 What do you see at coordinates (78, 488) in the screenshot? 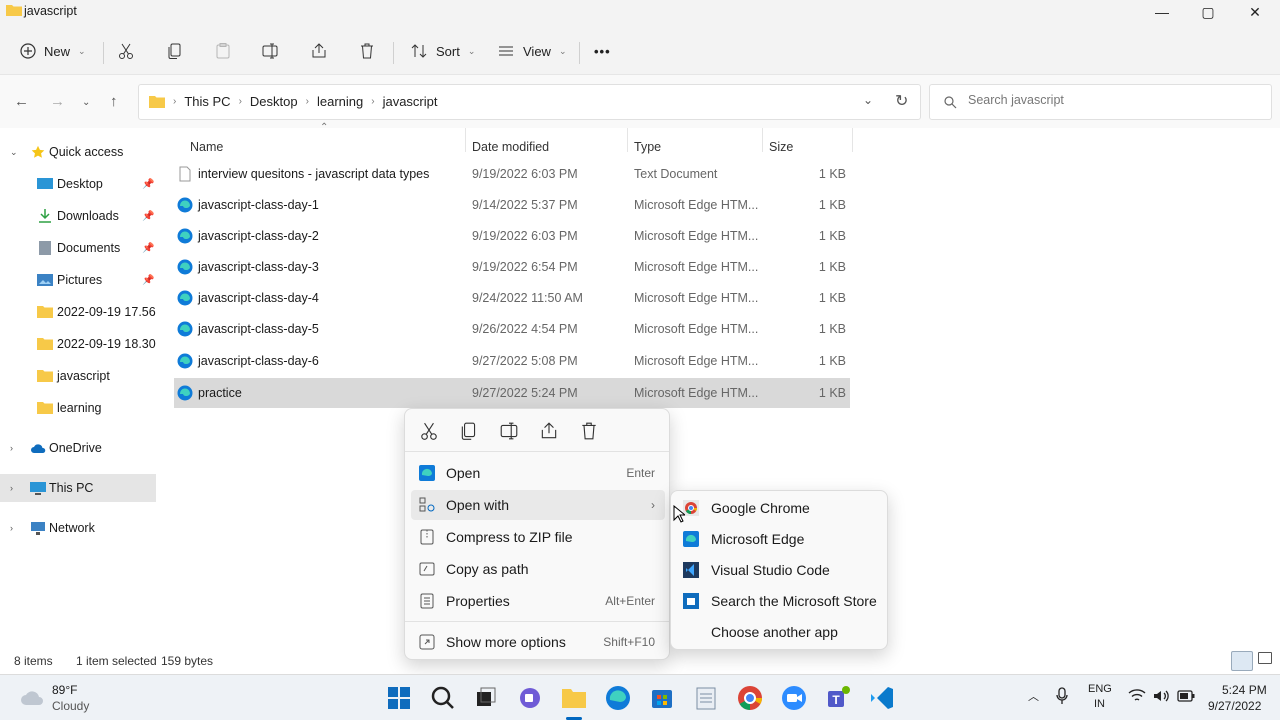
I see `sidebar-item-this-pc: › This PC` at bounding box center [78, 488].